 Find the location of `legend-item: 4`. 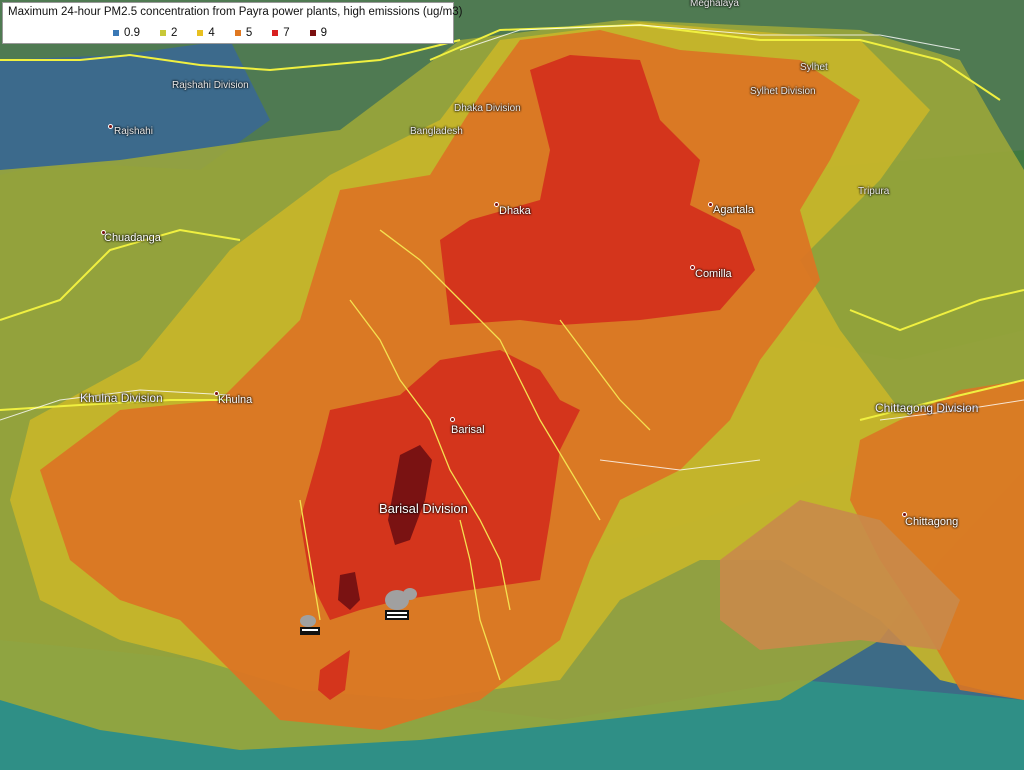

legend-item: 4 is located at coordinates (206, 33).